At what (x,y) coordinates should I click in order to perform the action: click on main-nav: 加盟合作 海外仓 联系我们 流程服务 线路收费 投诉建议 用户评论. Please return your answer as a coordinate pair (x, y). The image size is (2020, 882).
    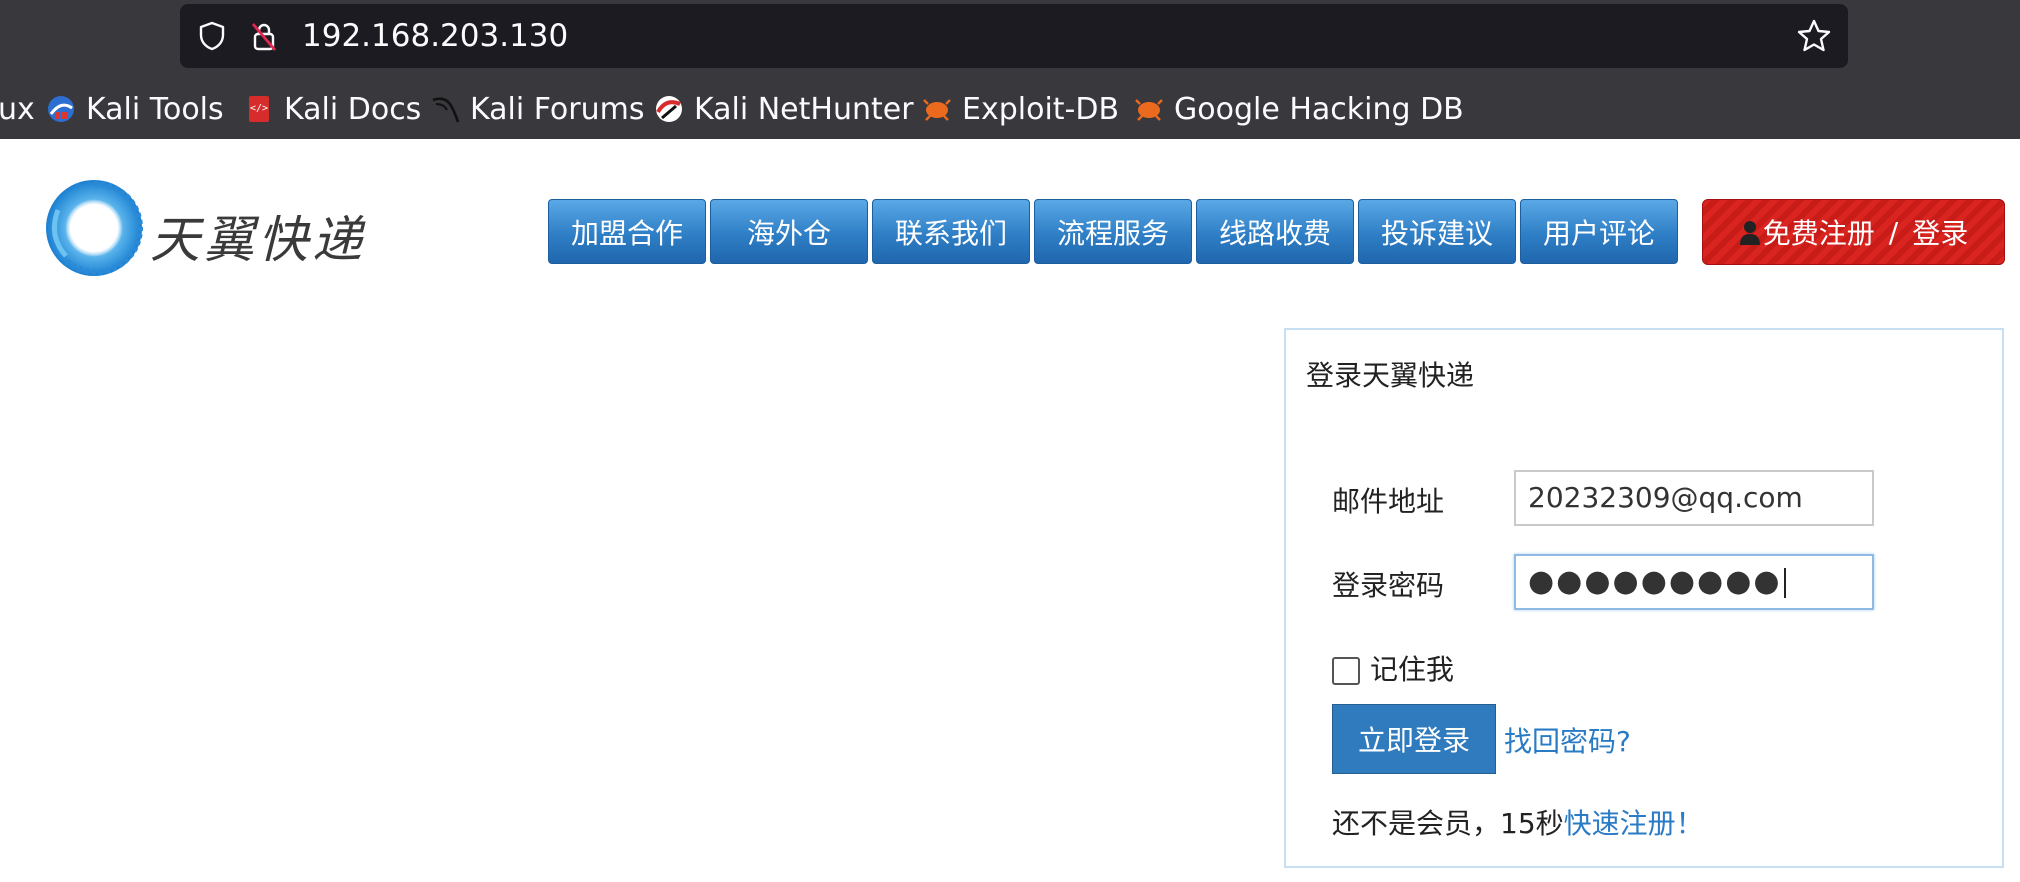
    Looking at the image, I should click on (1115, 231).